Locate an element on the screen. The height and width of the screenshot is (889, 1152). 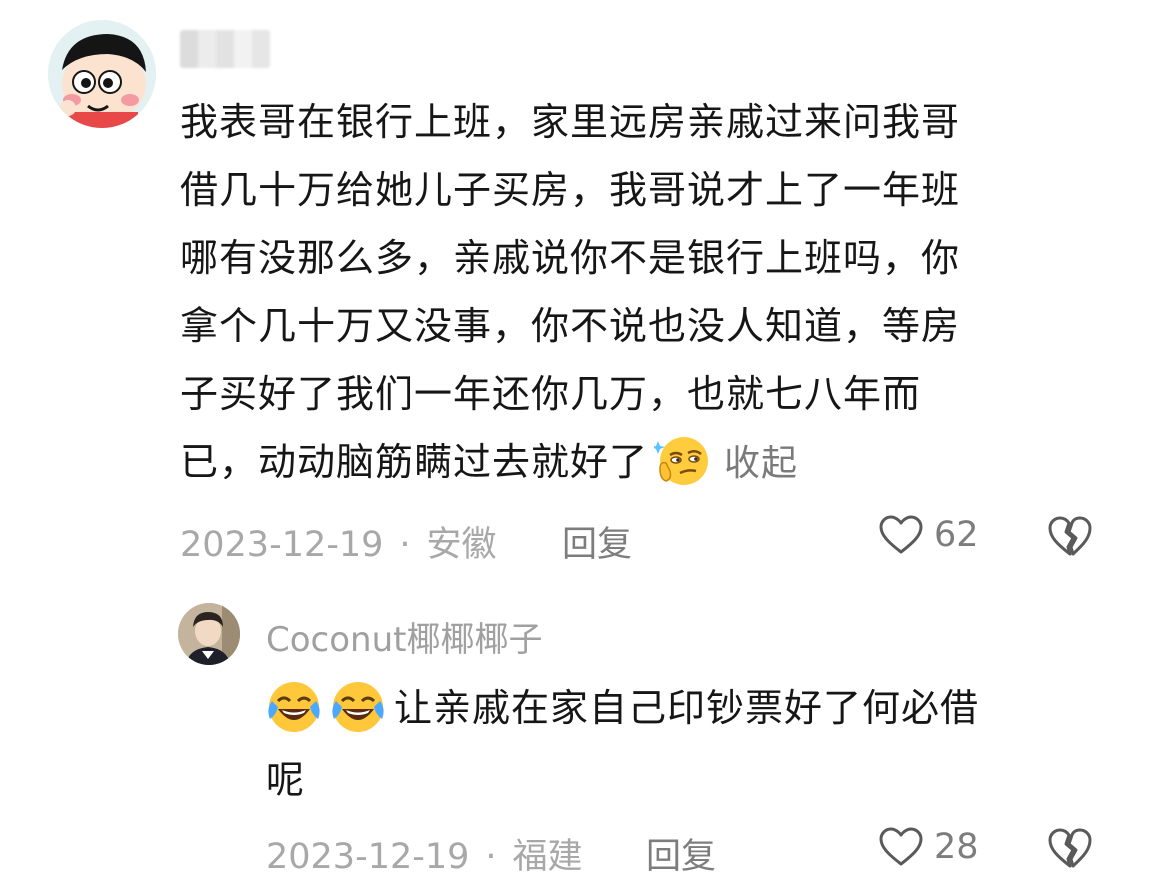
comment-line: 让亲戚在家自己印钞票好了何必借 is located at coordinates (687, 708).